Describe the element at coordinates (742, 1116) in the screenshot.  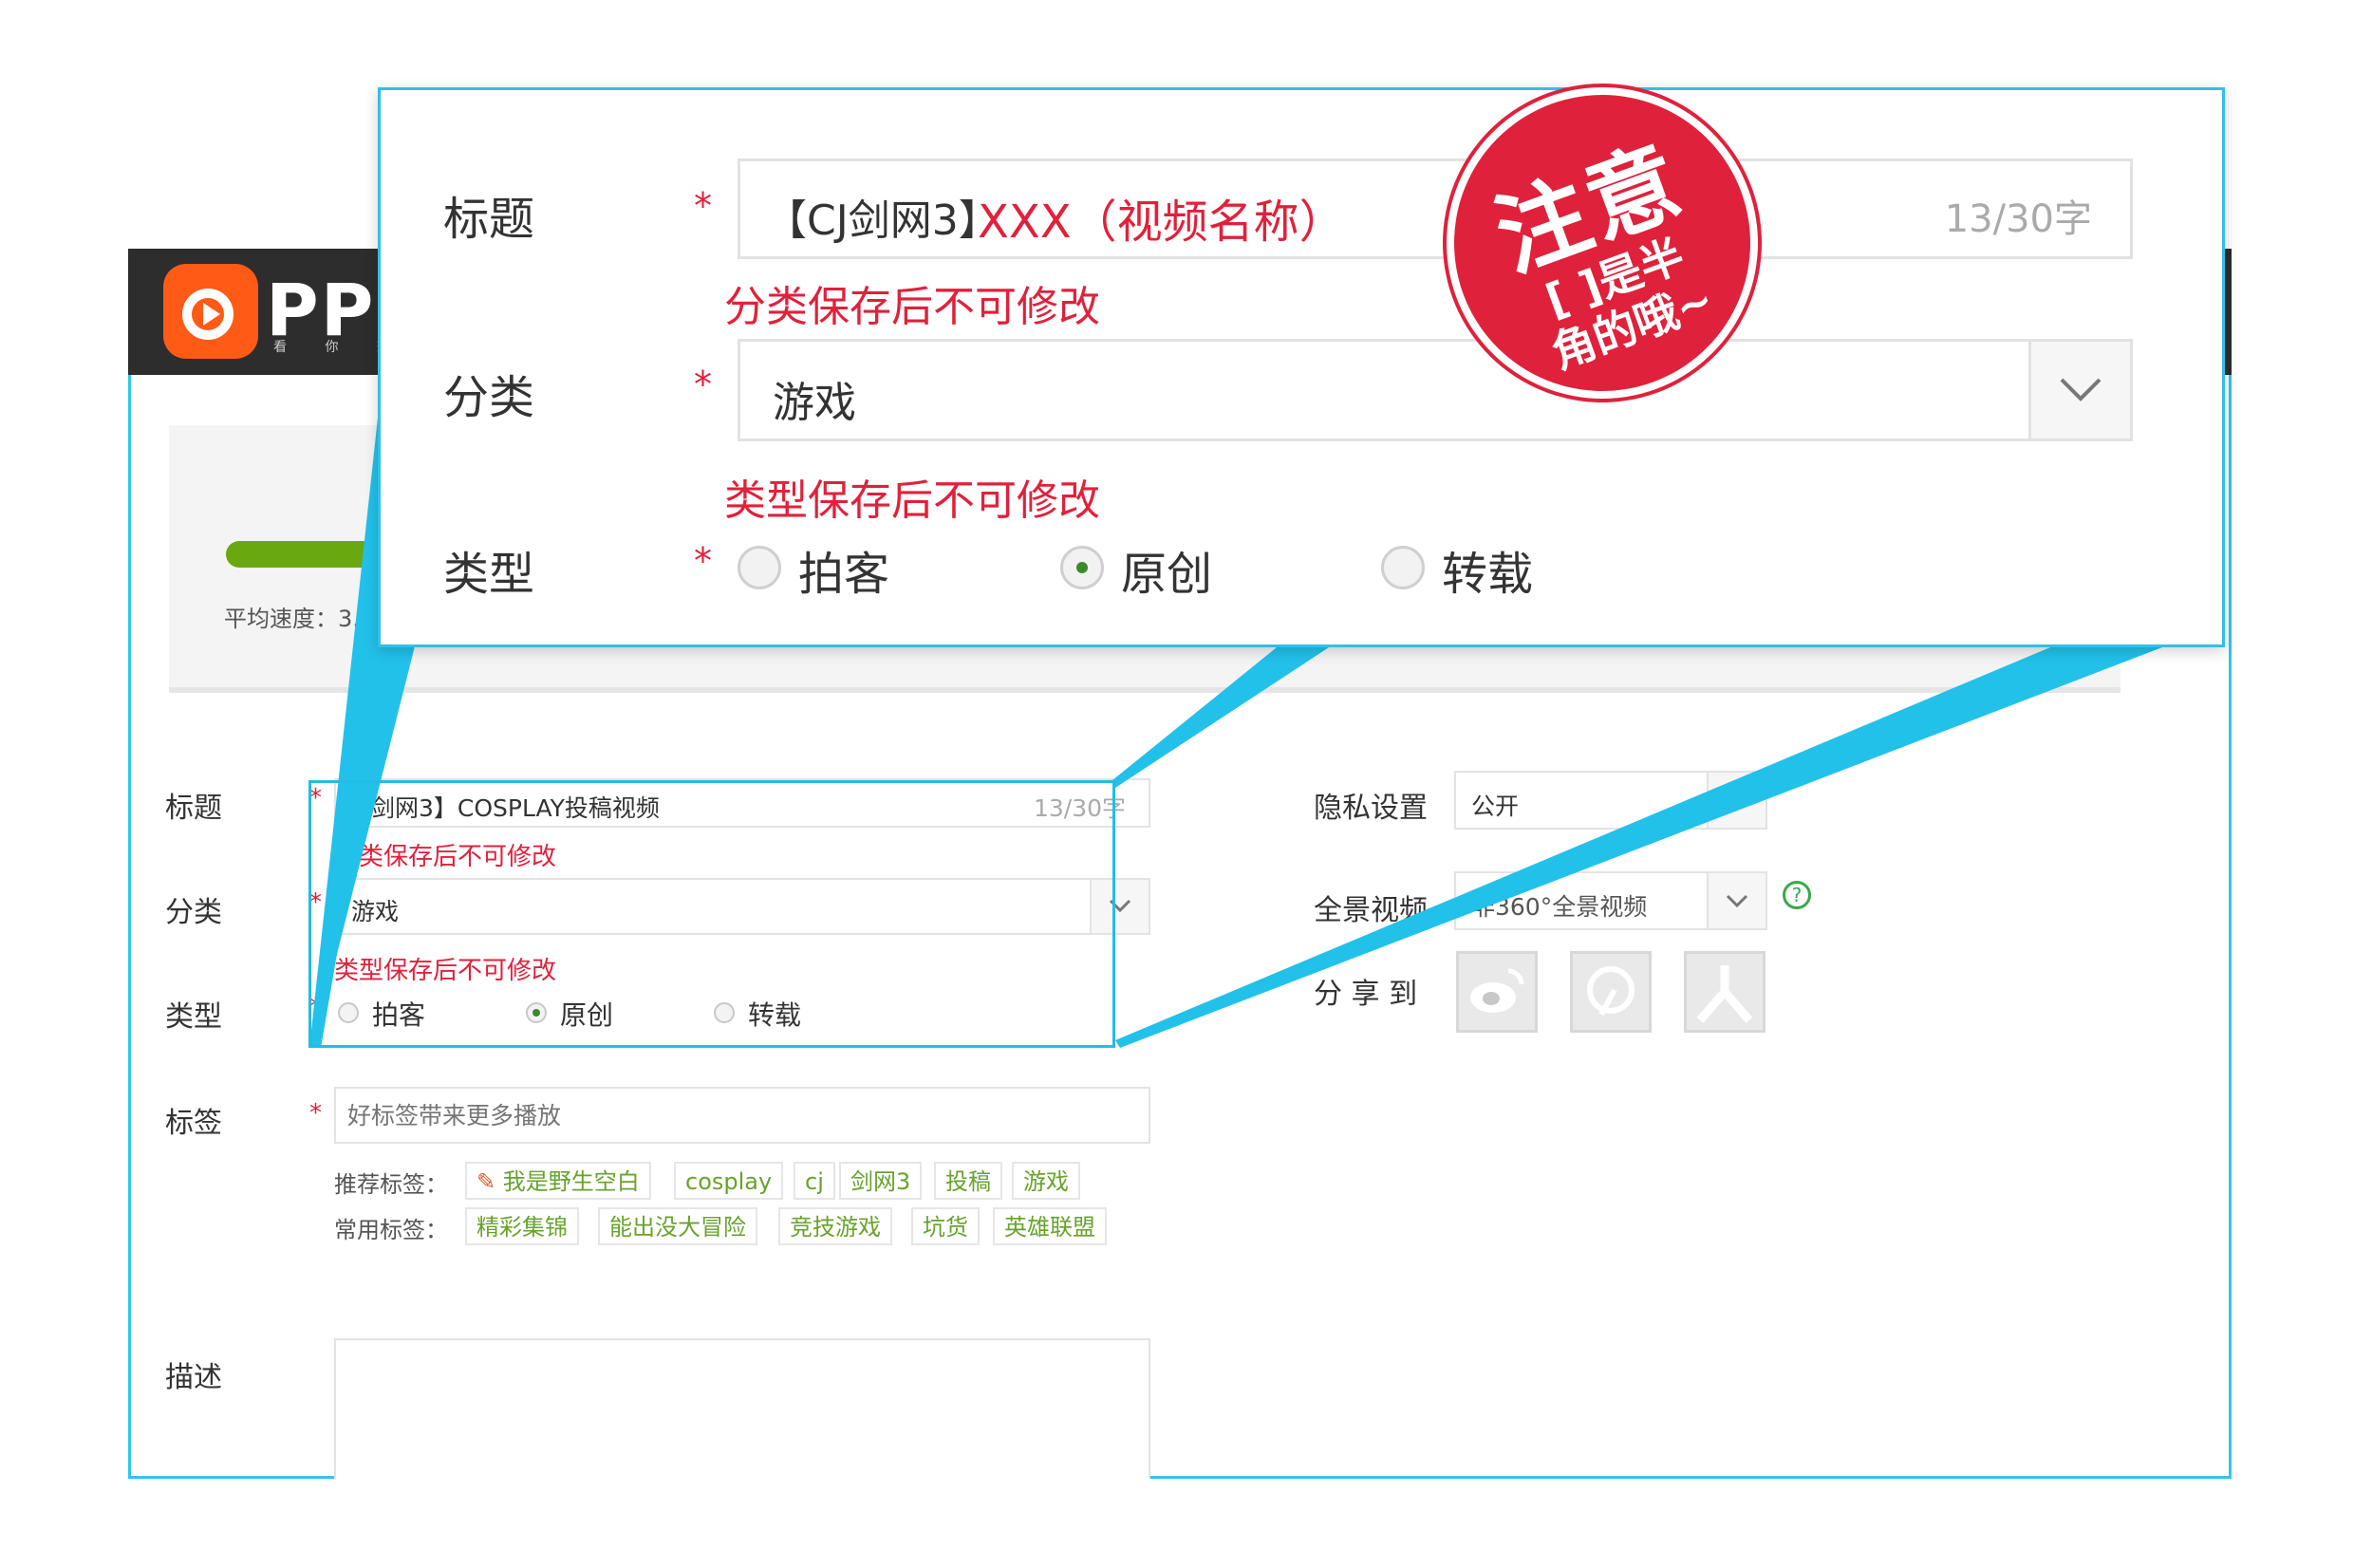
I see `tags-input` at that location.